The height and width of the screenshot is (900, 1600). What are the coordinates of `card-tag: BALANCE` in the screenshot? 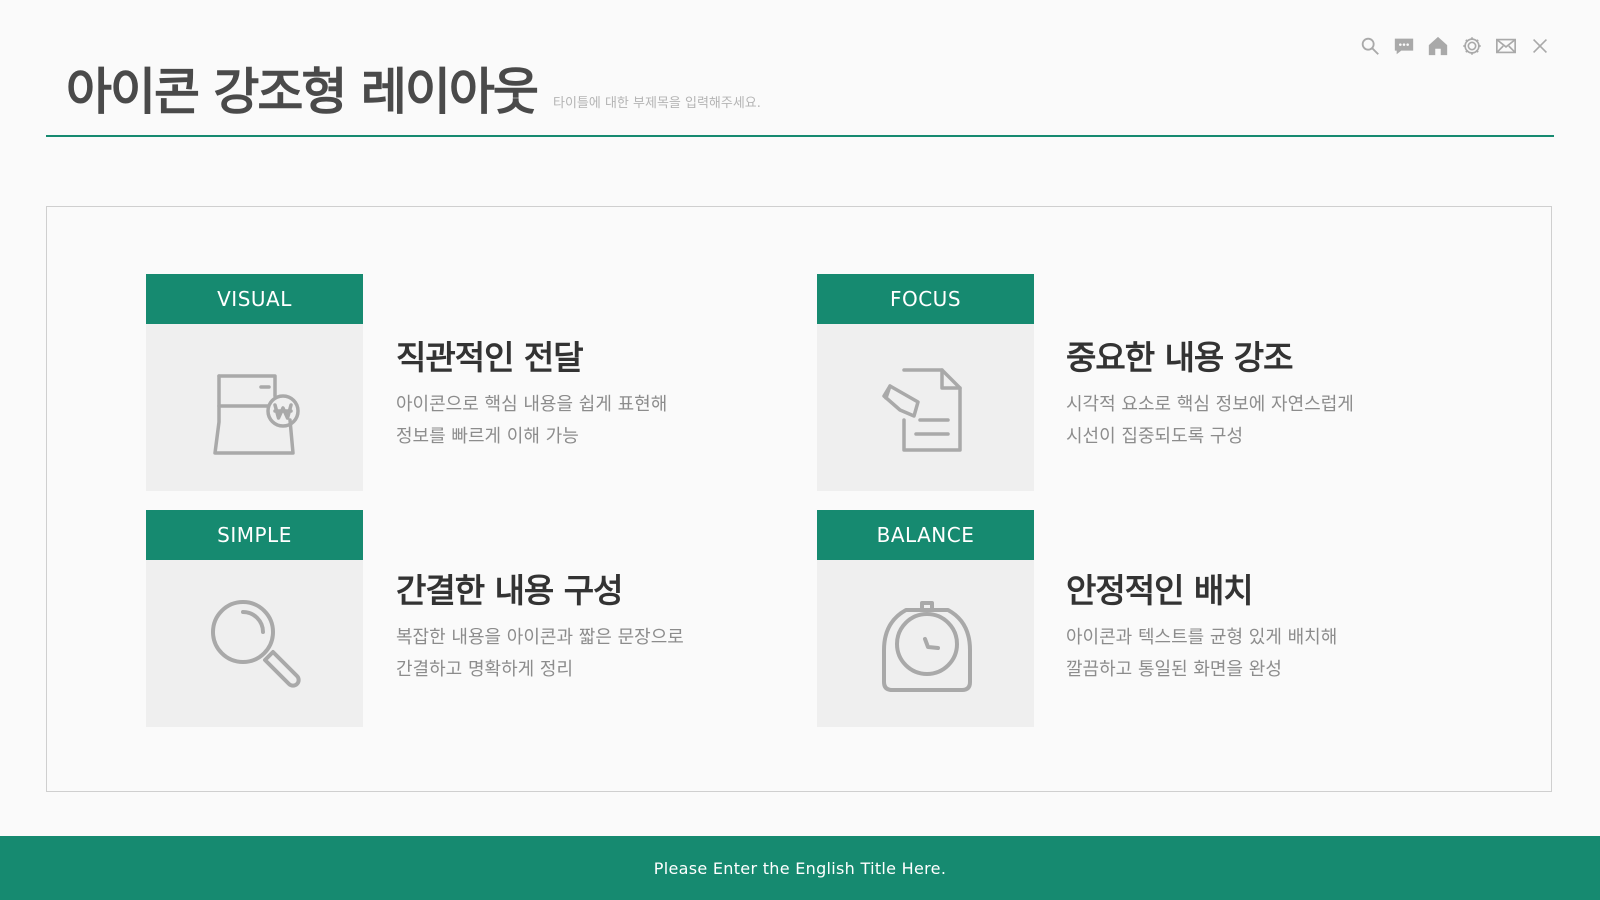 It's located at (925, 535).